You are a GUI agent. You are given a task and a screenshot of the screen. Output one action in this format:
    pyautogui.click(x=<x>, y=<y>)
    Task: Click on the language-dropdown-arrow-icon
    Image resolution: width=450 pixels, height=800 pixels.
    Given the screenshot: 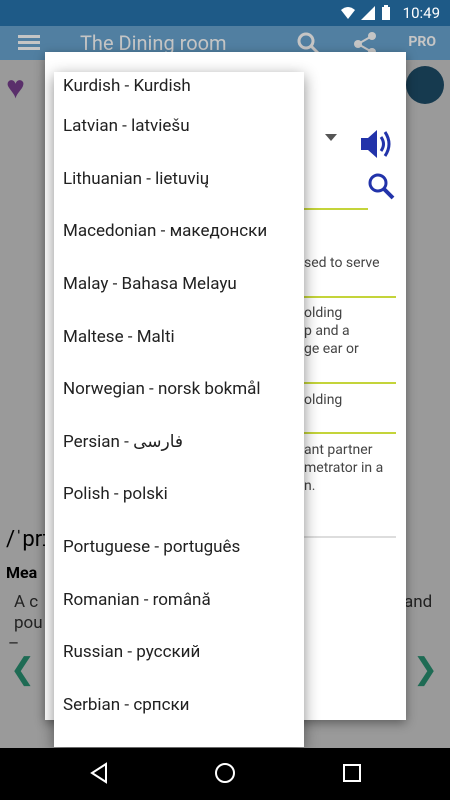 What is the action you would take?
    pyautogui.click(x=331, y=137)
    